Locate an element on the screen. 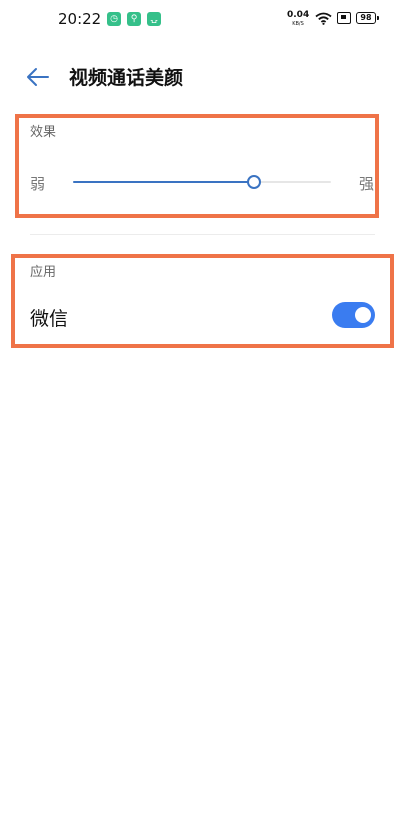 The height and width of the screenshot is (840, 405). page-title: 视频通话美颜 is located at coordinates (126, 78).